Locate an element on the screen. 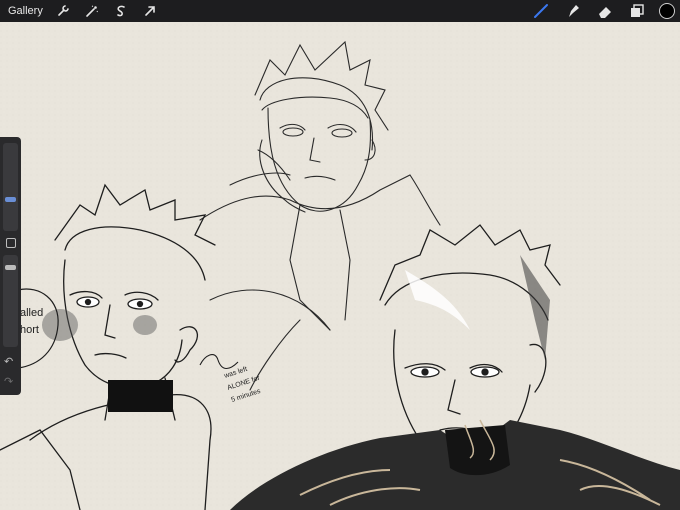  smudge-icon is located at coordinates (573, 11).